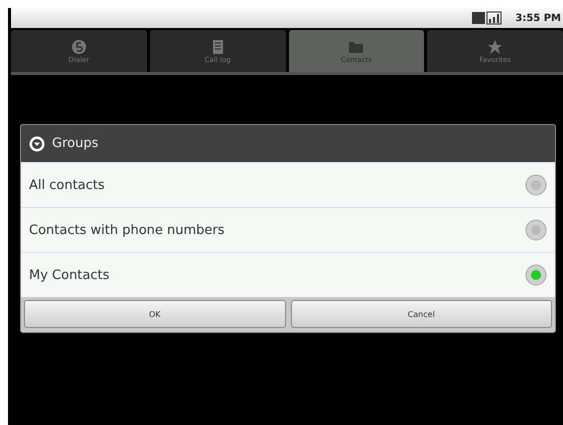  What do you see at coordinates (69, 275) in the screenshot?
I see `option-label: My Contacts` at bounding box center [69, 275].